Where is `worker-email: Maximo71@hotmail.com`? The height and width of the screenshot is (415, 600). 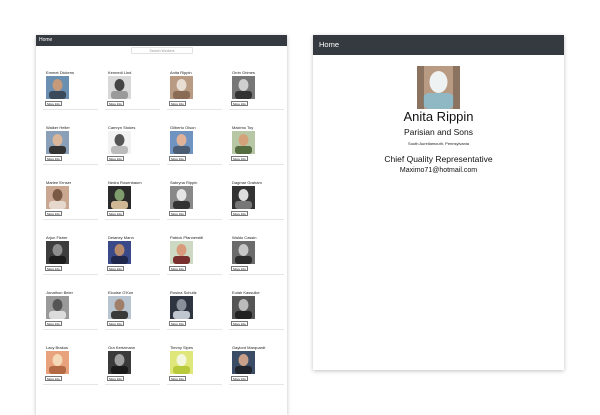 worker-email: Maximo71@hotmail.com is located at coordinates (438, 170).